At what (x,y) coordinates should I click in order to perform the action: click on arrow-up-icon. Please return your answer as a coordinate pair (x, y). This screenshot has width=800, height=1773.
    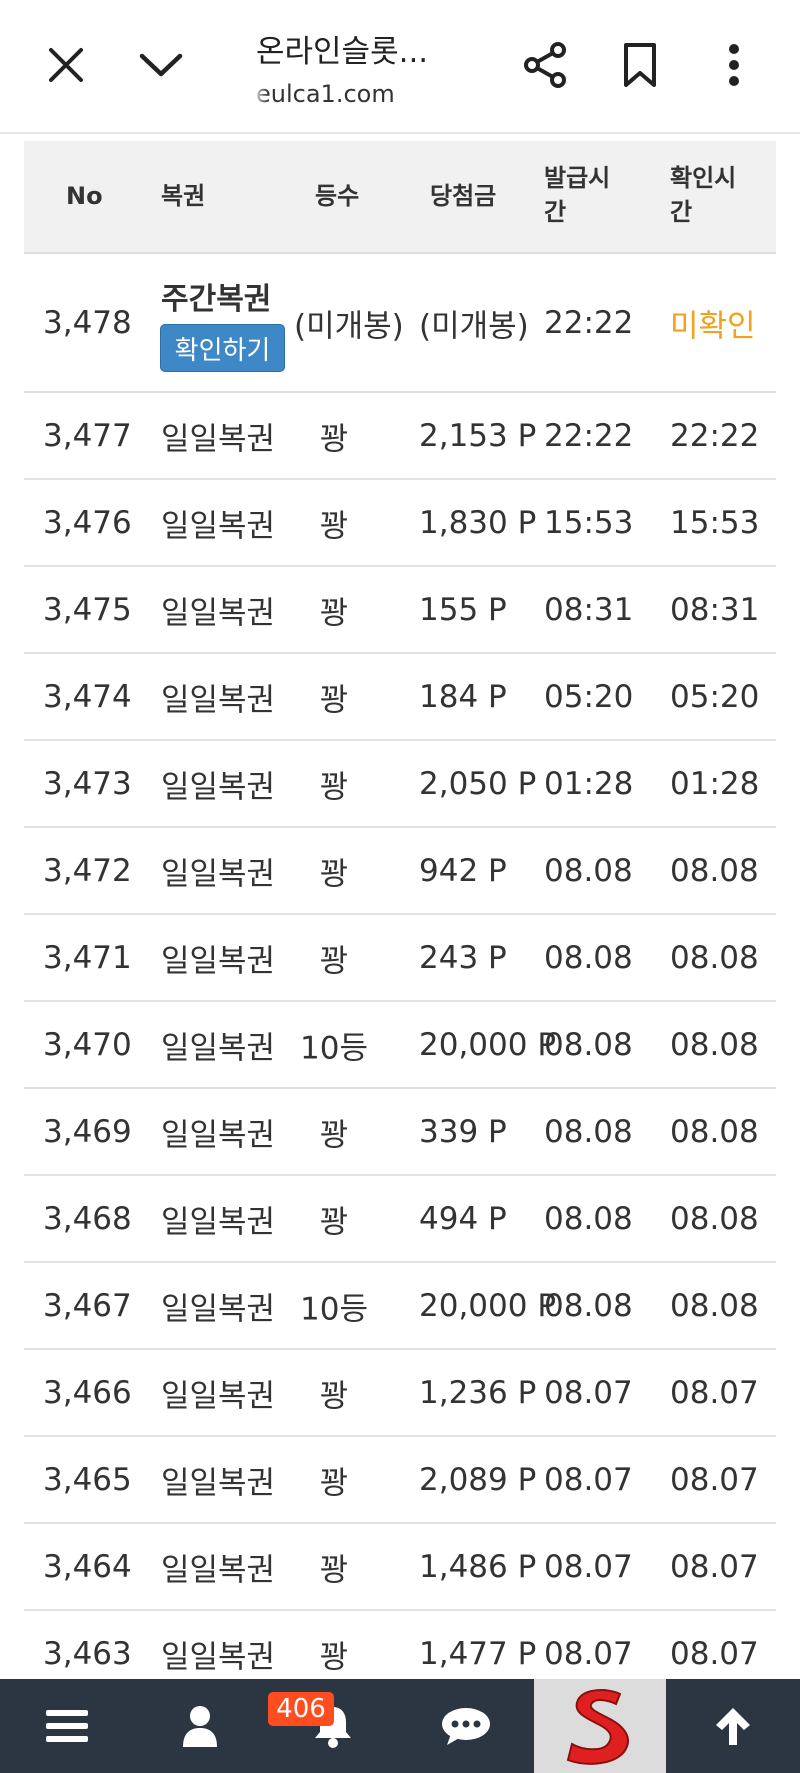
    Looking at the image, I should click on (733, 1726).